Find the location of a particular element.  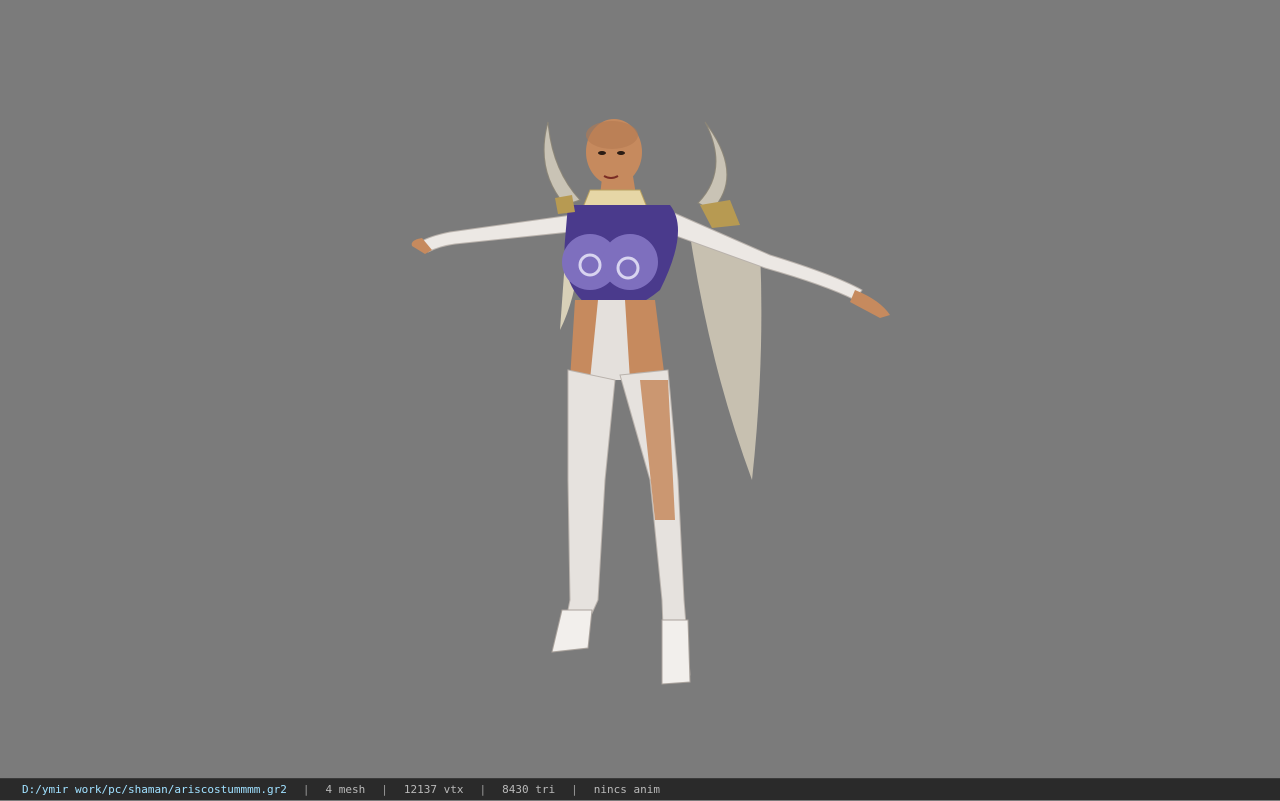

back-cloth-right is located at coordinates (726, 357).